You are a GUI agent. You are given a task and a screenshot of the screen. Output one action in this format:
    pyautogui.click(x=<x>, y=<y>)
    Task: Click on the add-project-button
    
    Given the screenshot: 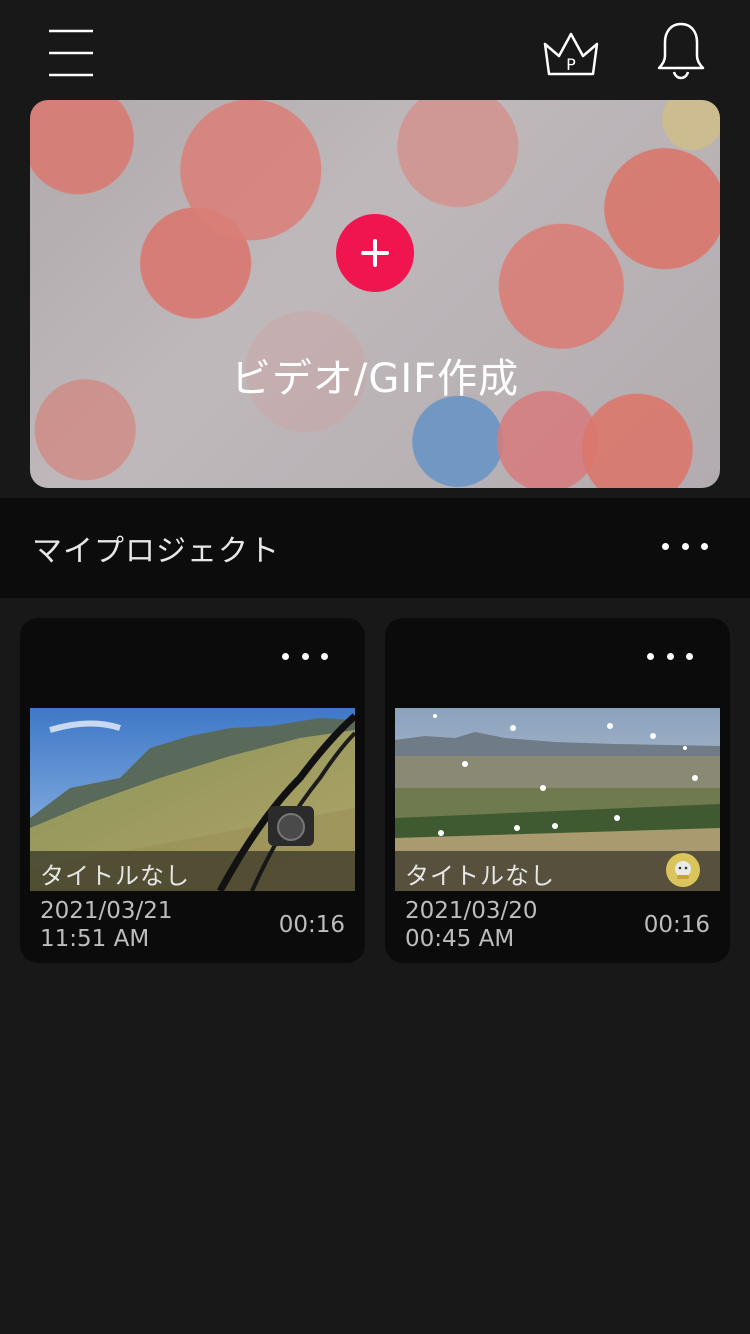 What is the action you would take?
    pyautogui.click(x=375, y=253)
    